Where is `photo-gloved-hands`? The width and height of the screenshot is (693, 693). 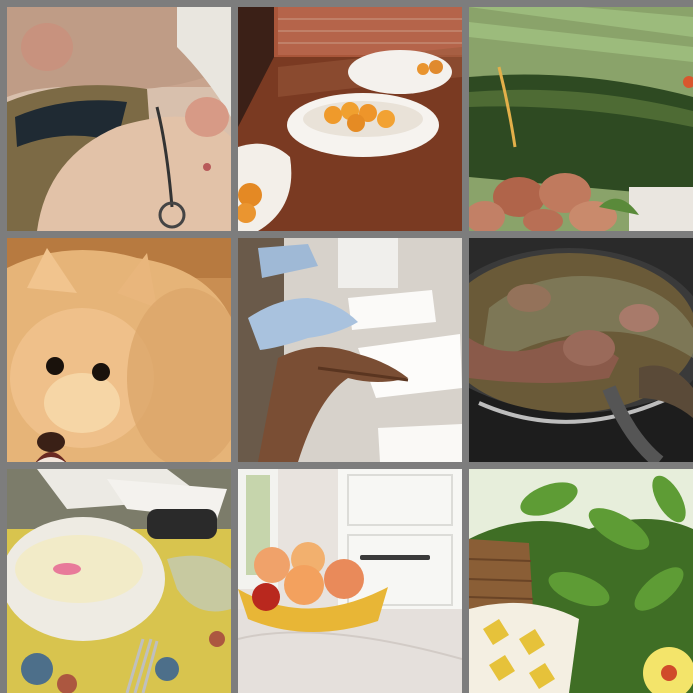 photo-gloved-hands is located at coordinates (350, 350).